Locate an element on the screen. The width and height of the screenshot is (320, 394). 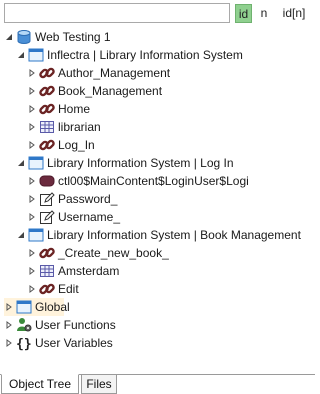
tree-node-label: User Functions is located at coordinates (75, 325).